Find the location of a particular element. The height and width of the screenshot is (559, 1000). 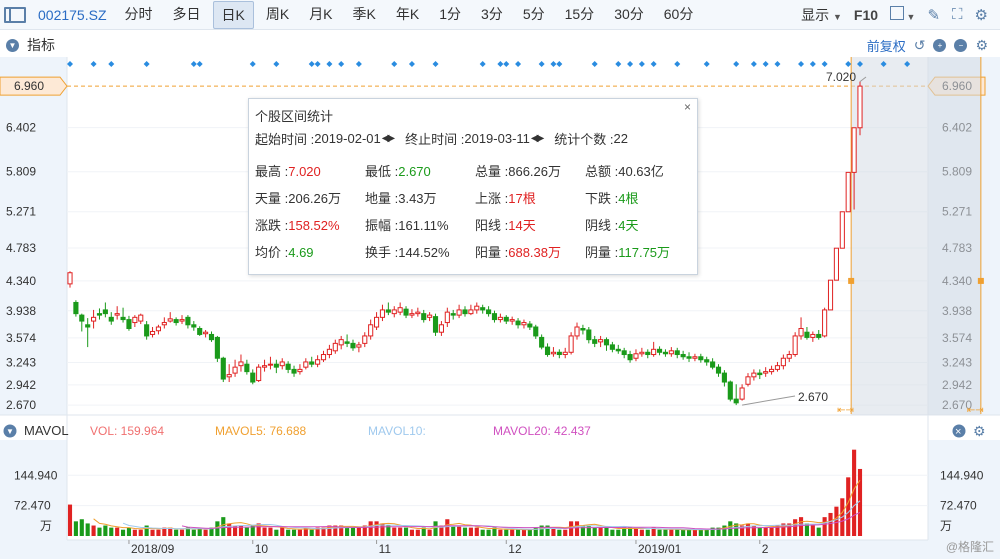

period-tab: 月K is located at coordinates (320, 15).